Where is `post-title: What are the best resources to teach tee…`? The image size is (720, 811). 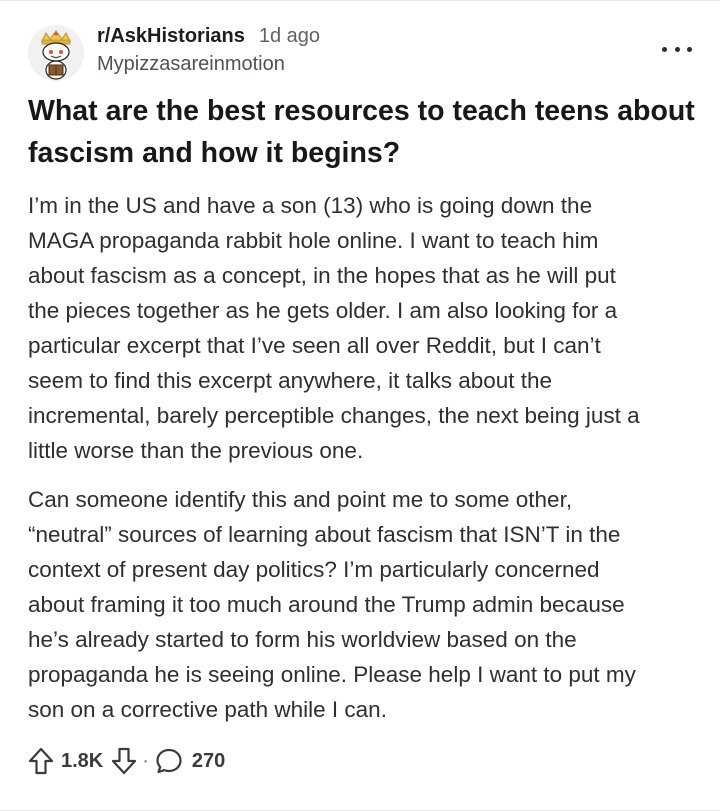
post-title: What are the best resources to teach tee… is located at coordinates (363, 132).